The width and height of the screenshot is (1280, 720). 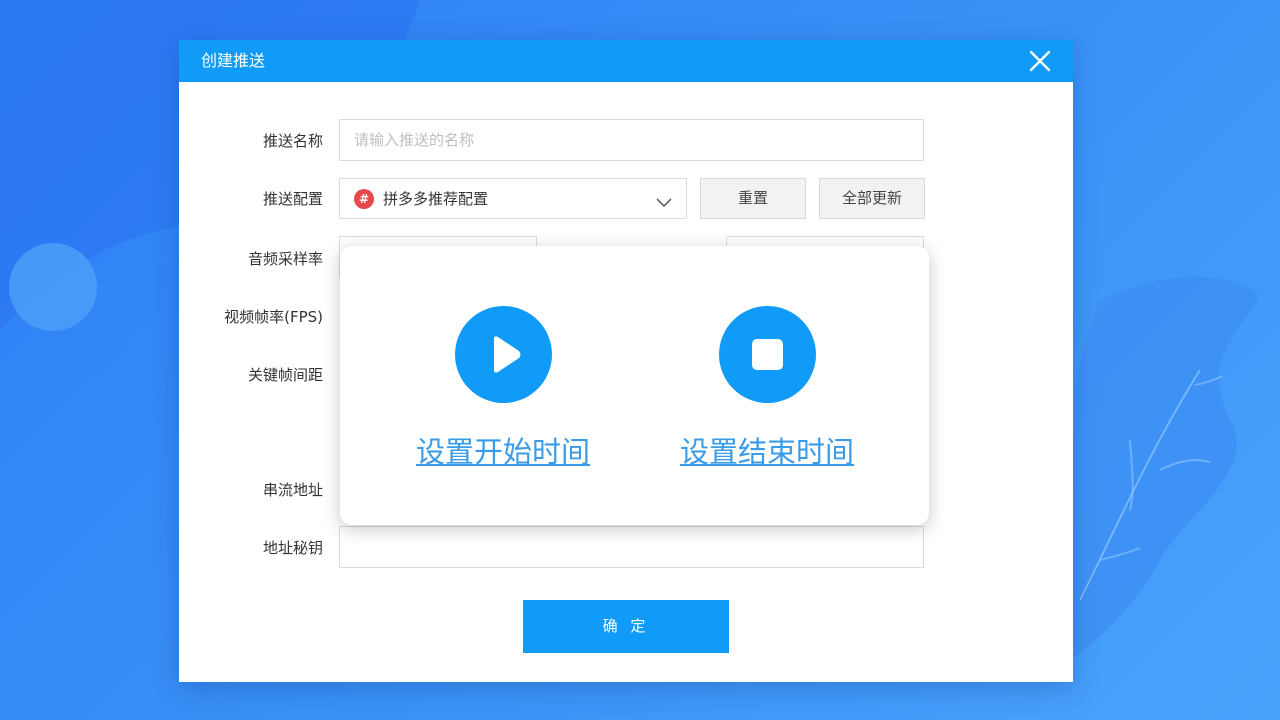 What do you see at coordinates (233, 60) in the screenshot?
I see `dialog-title: 创建推送` at bounding box center [233, 60].